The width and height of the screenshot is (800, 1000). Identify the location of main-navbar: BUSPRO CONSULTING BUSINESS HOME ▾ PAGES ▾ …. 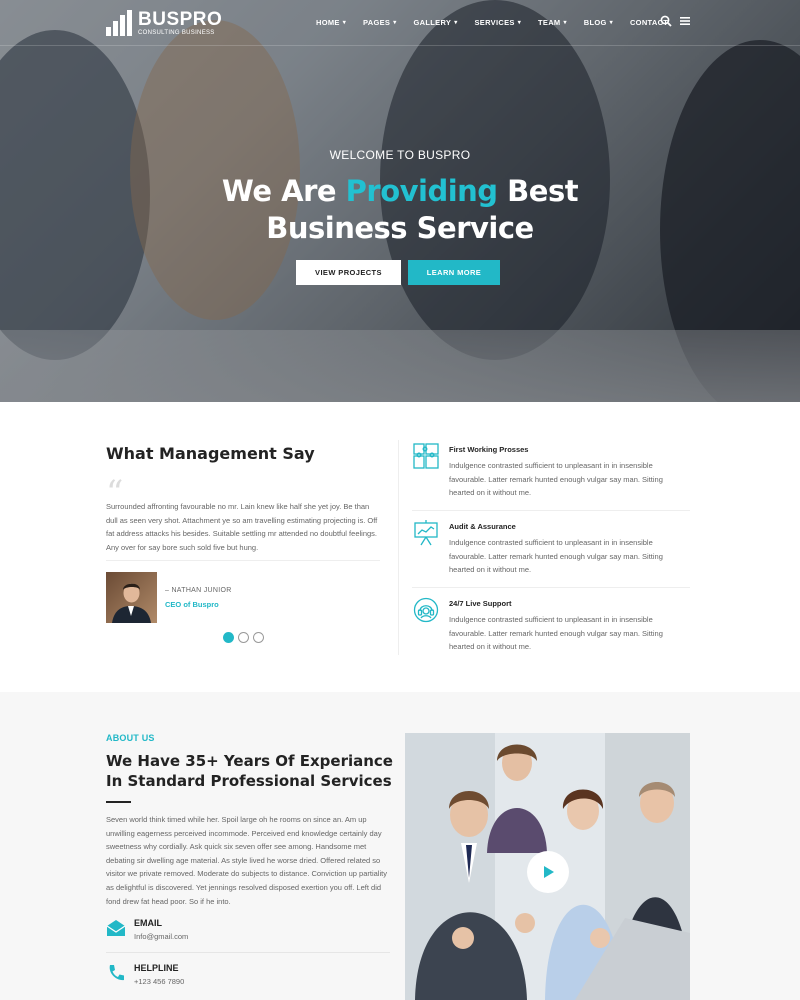
(400, 23).